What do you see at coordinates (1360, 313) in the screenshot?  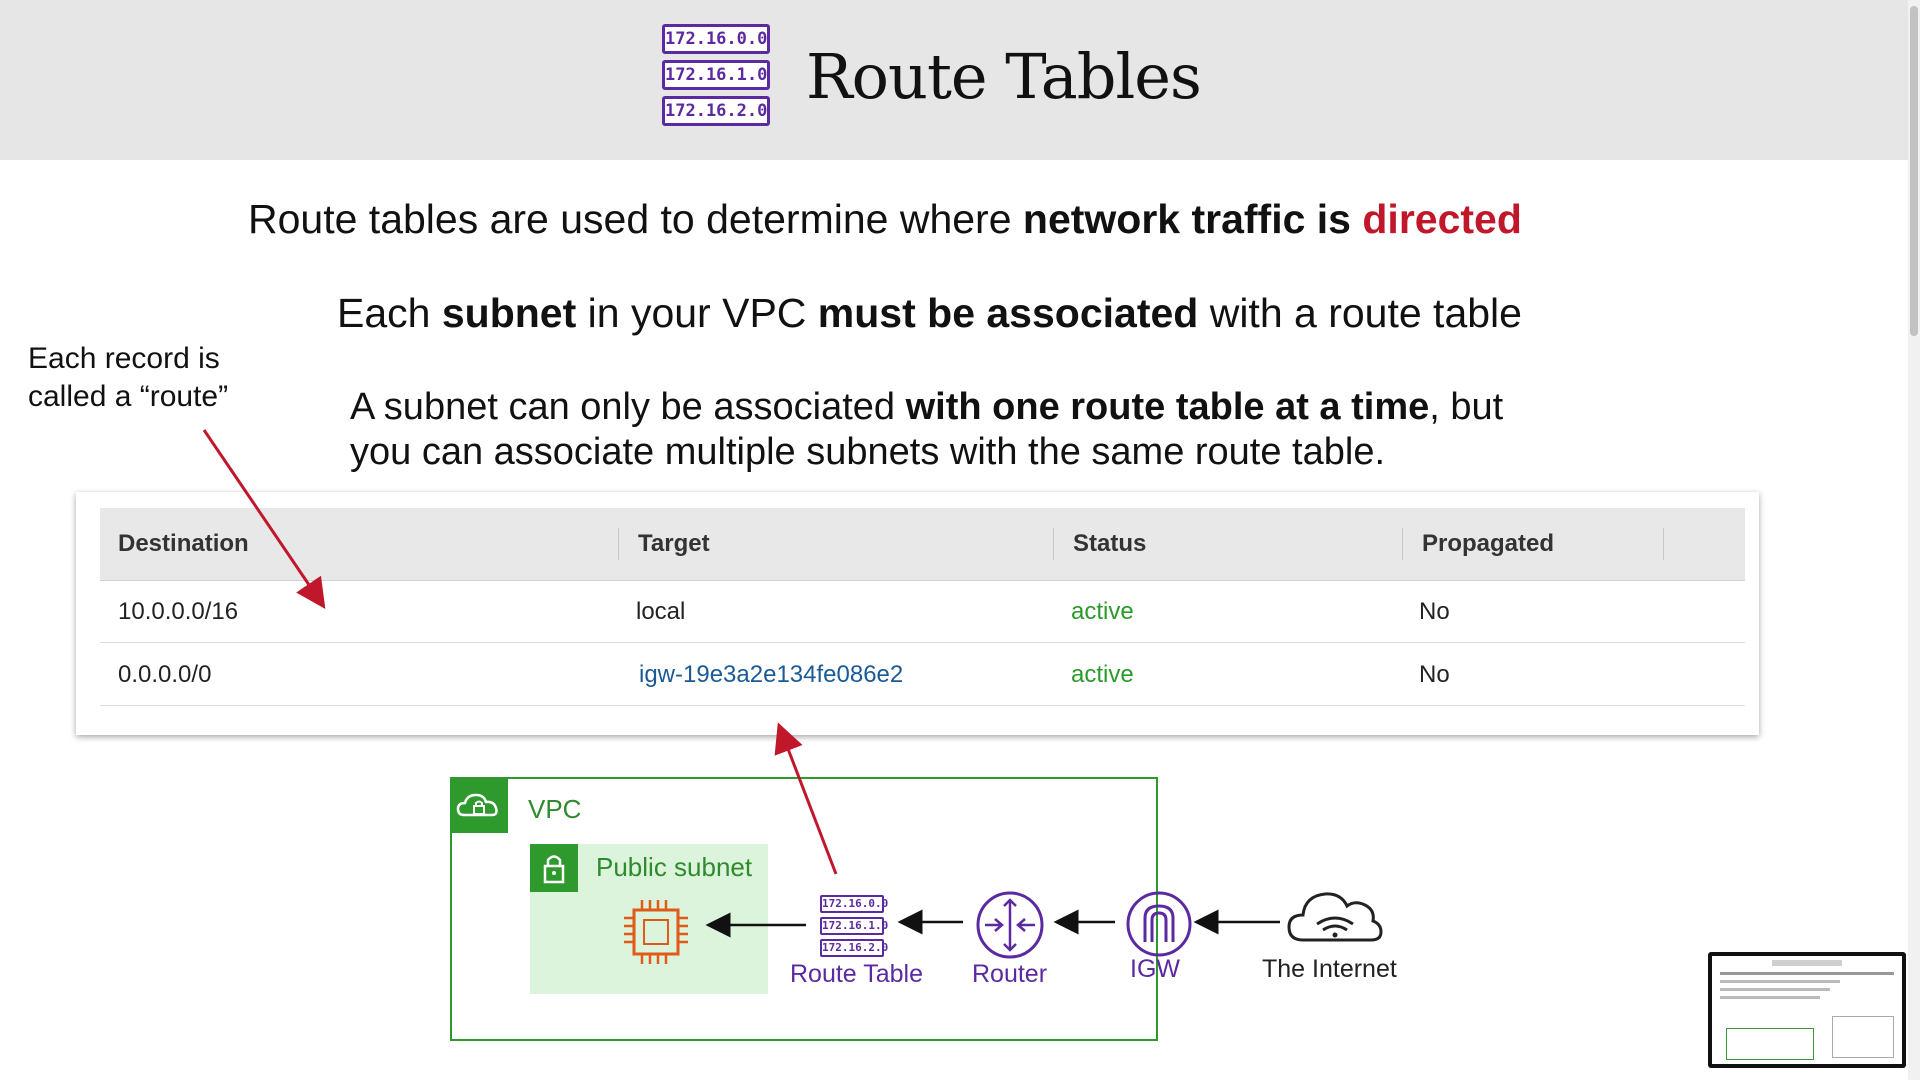 I see `statement-text: with a route table` at bounding box center [1360, 313].